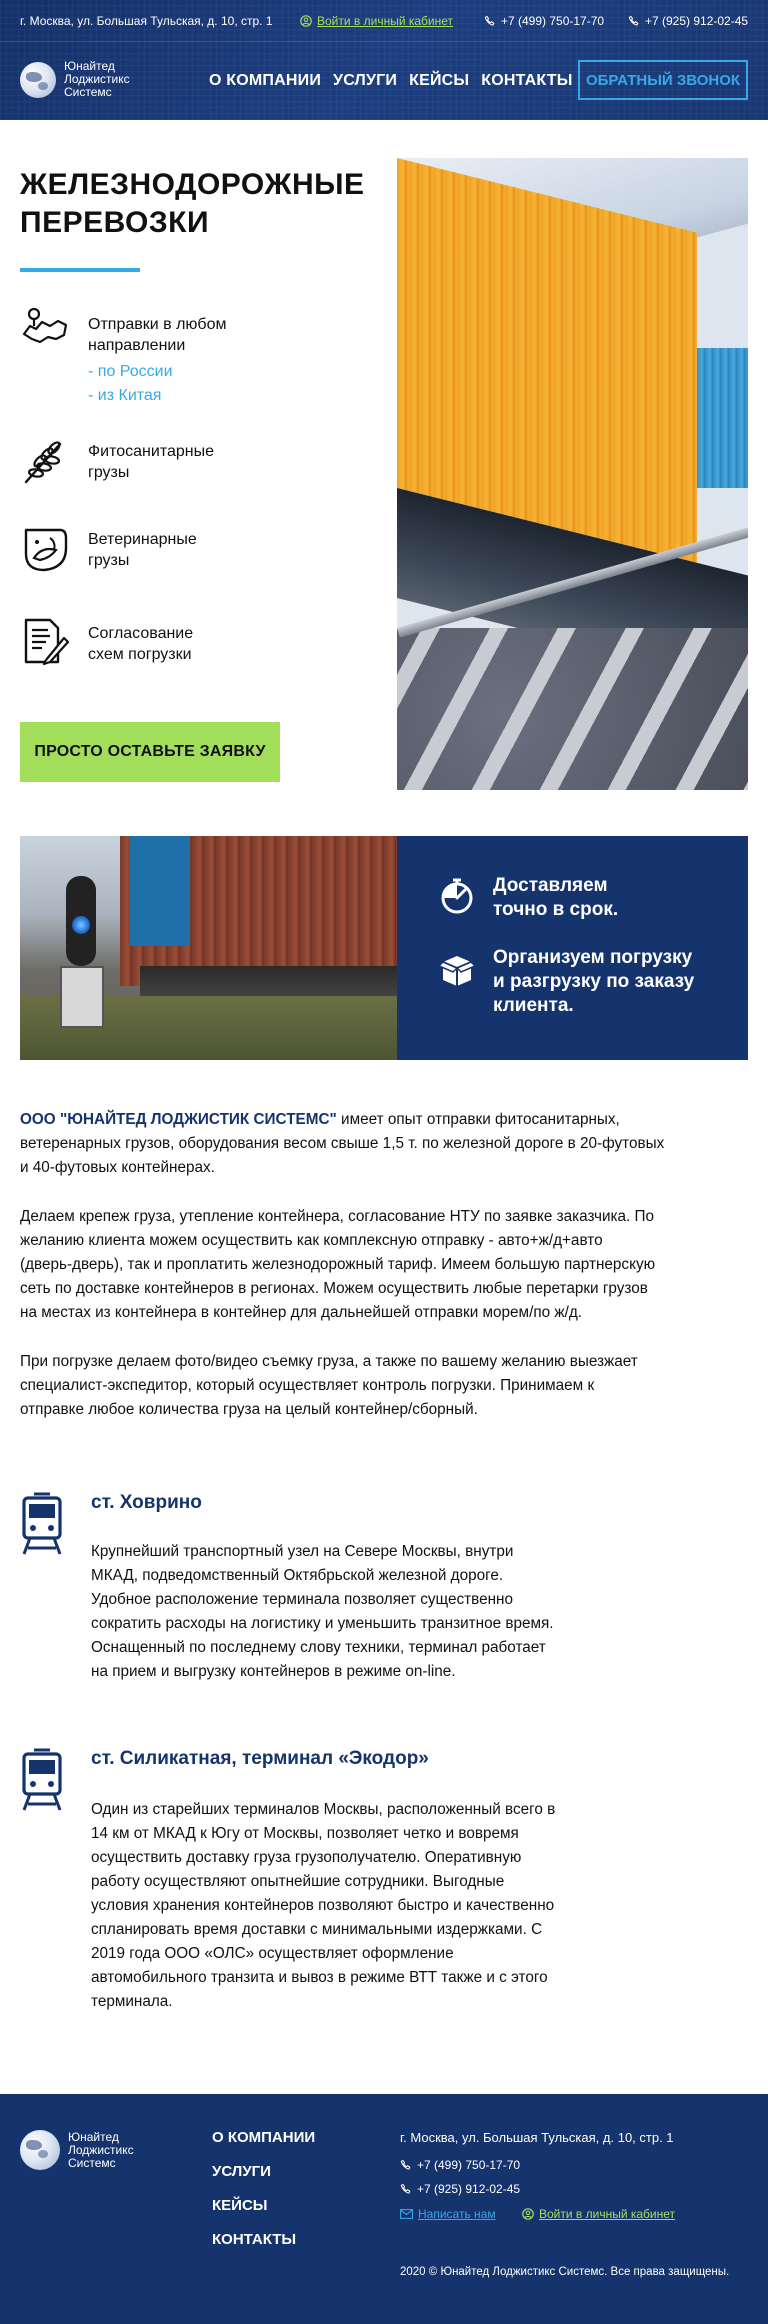  What do you see at coordinates (460, 2165) in the screenshot?
I see `footer-phone-1: +7 (499) 750-17-70` at bounding box center [460, 2165].